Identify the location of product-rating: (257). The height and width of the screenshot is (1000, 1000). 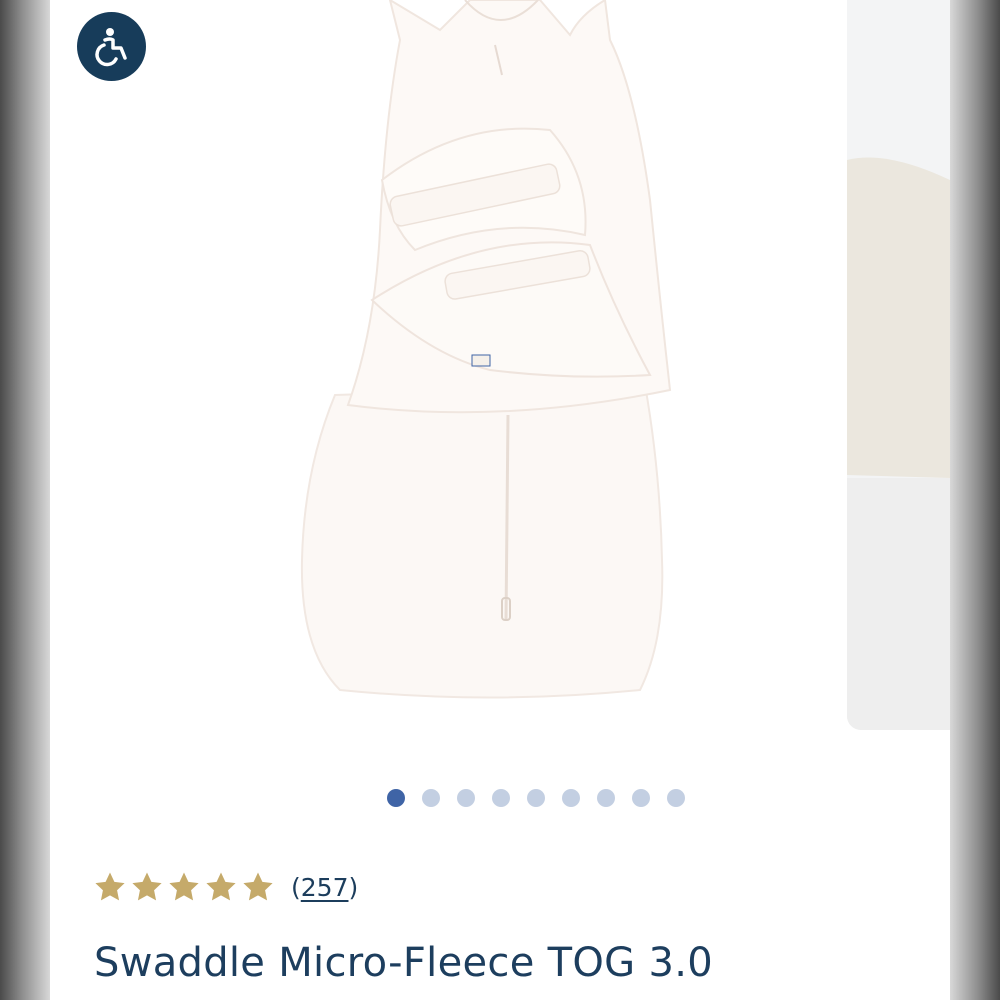
(225, 887).